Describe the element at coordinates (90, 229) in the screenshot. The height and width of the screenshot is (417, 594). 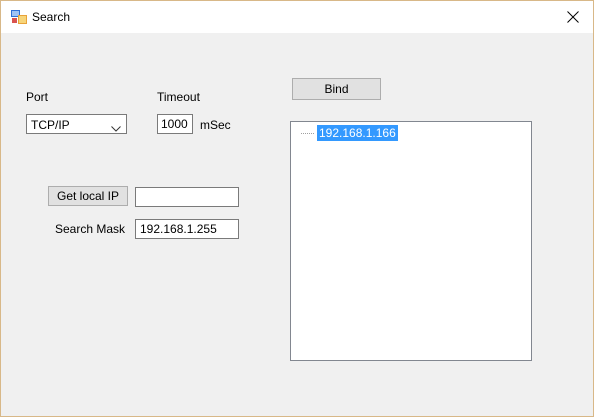
I see `search-mask-label: Search Mask` at that location.